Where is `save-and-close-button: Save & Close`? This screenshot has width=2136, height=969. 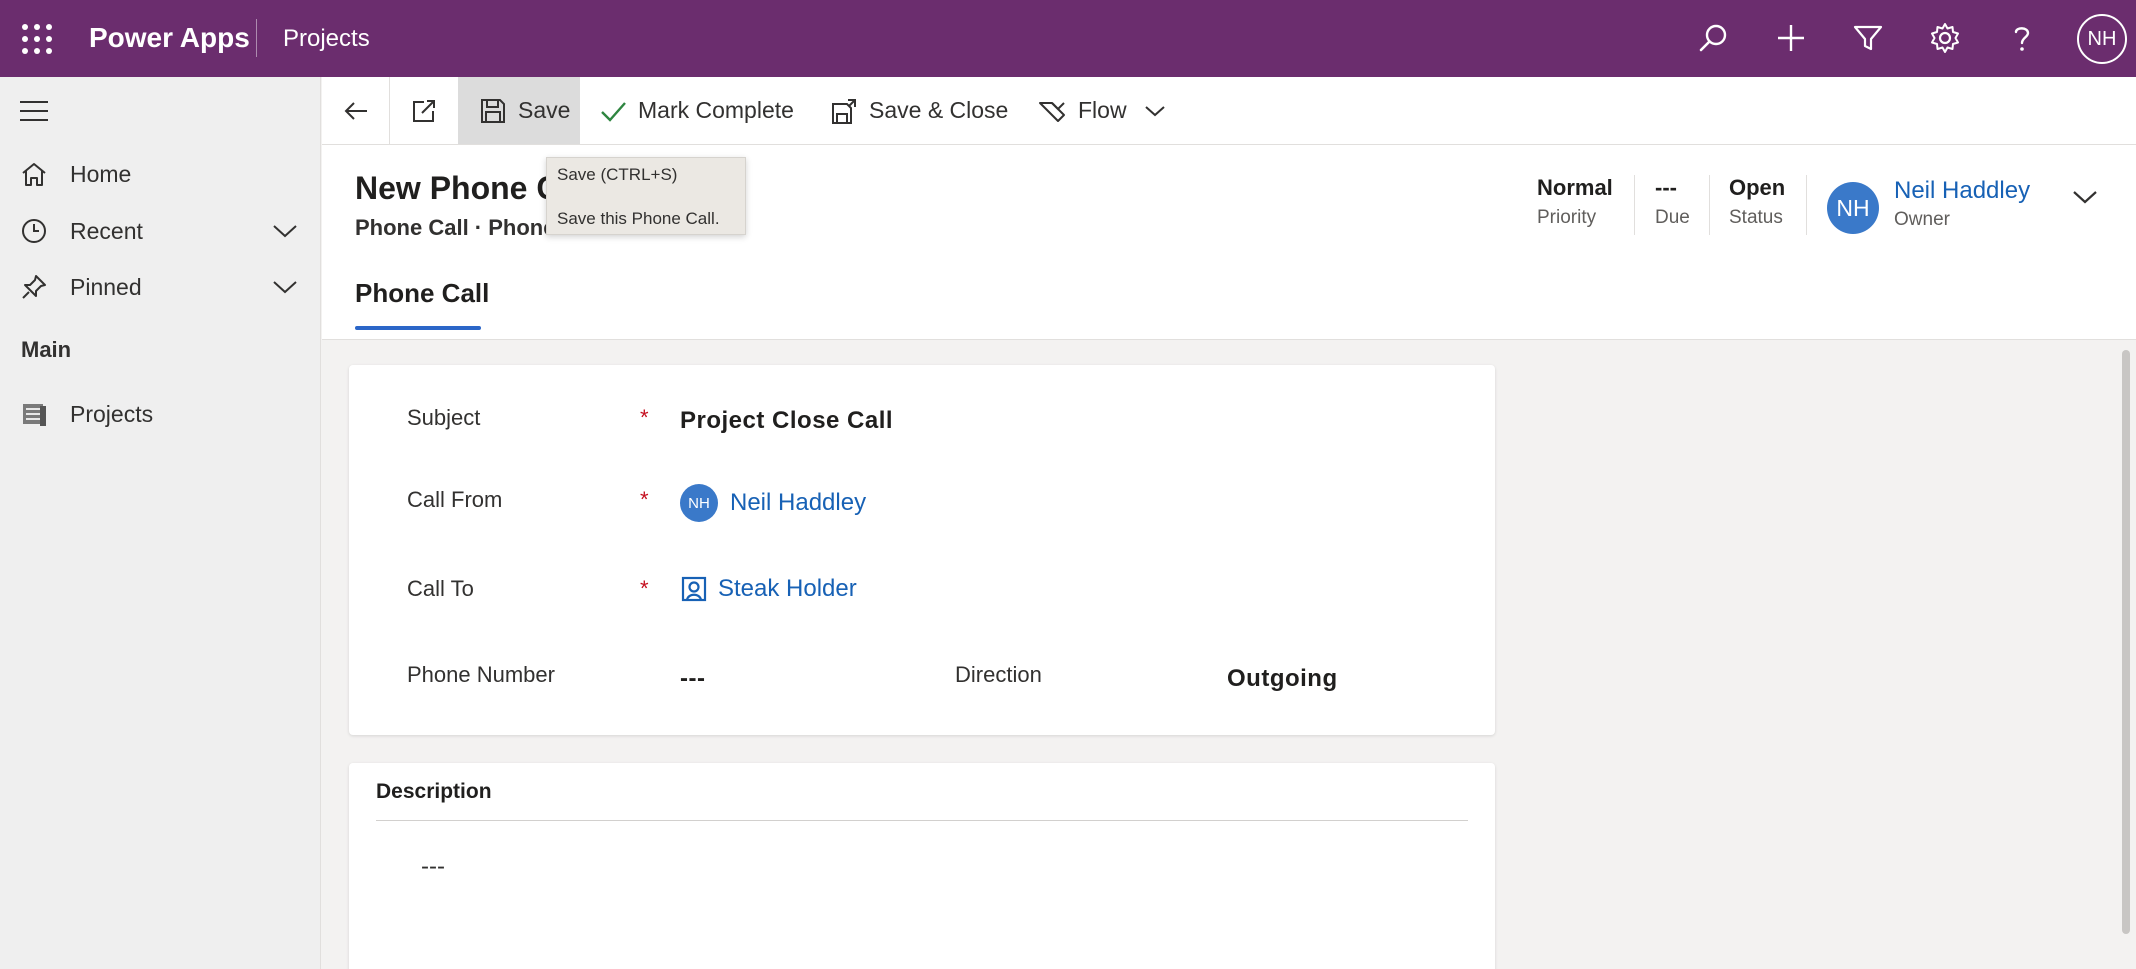
save-and-close-button: Save & Close is located at coordinates (918, 110).